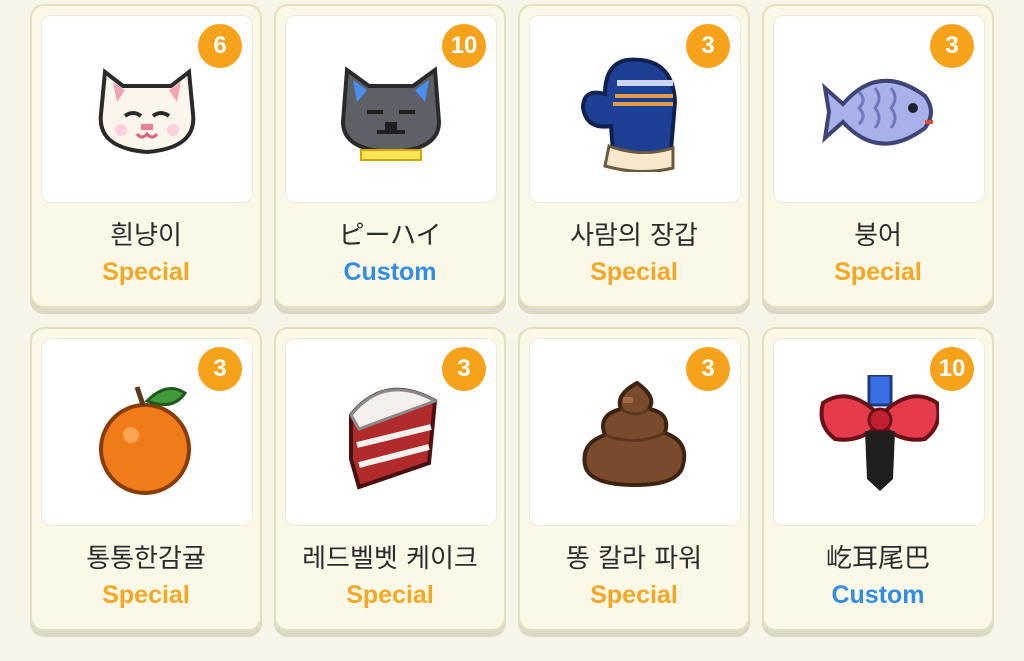 This screenshot has width=1024, height=661. I want to click on item-name: 통통한감귤, so click(146, 559).